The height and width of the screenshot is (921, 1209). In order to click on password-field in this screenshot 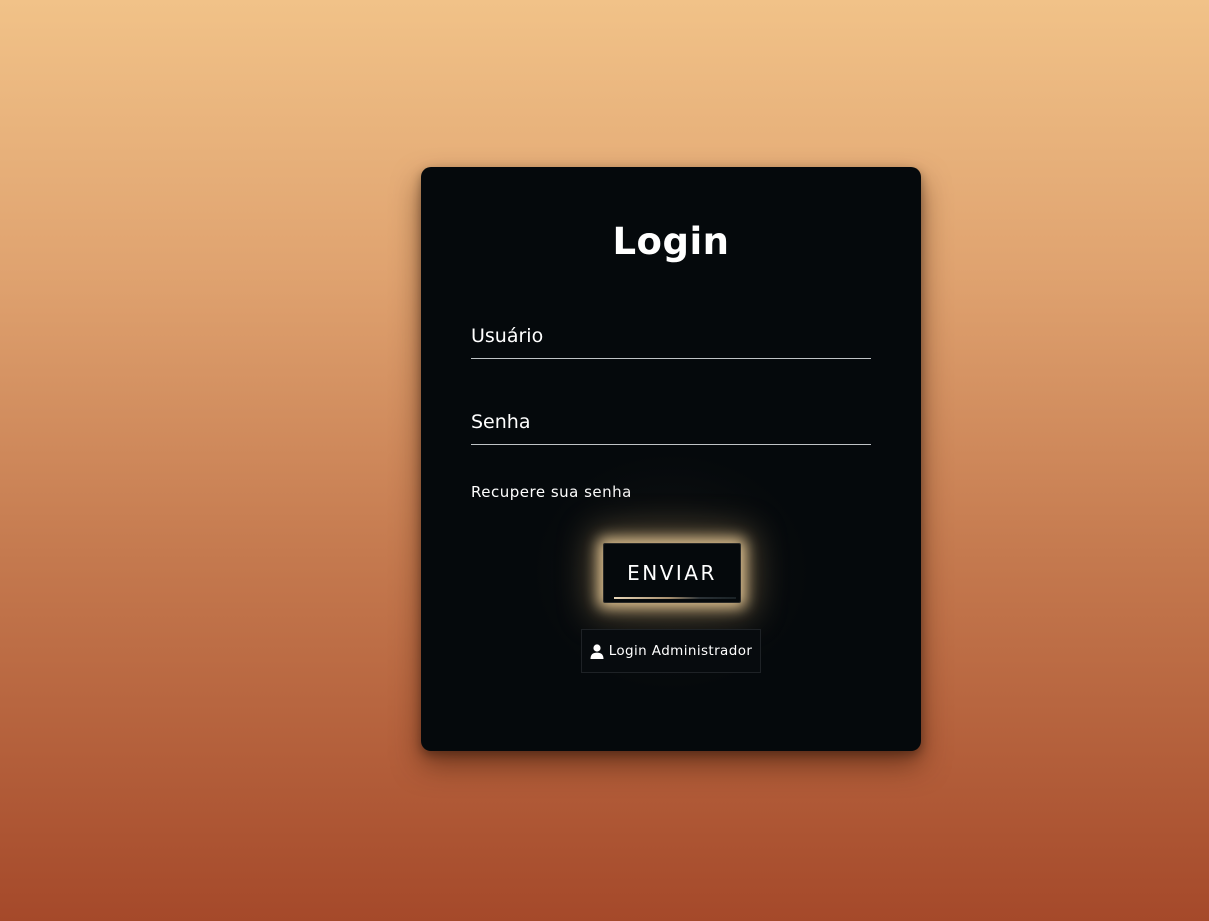, I will do `click(671, 422)`.